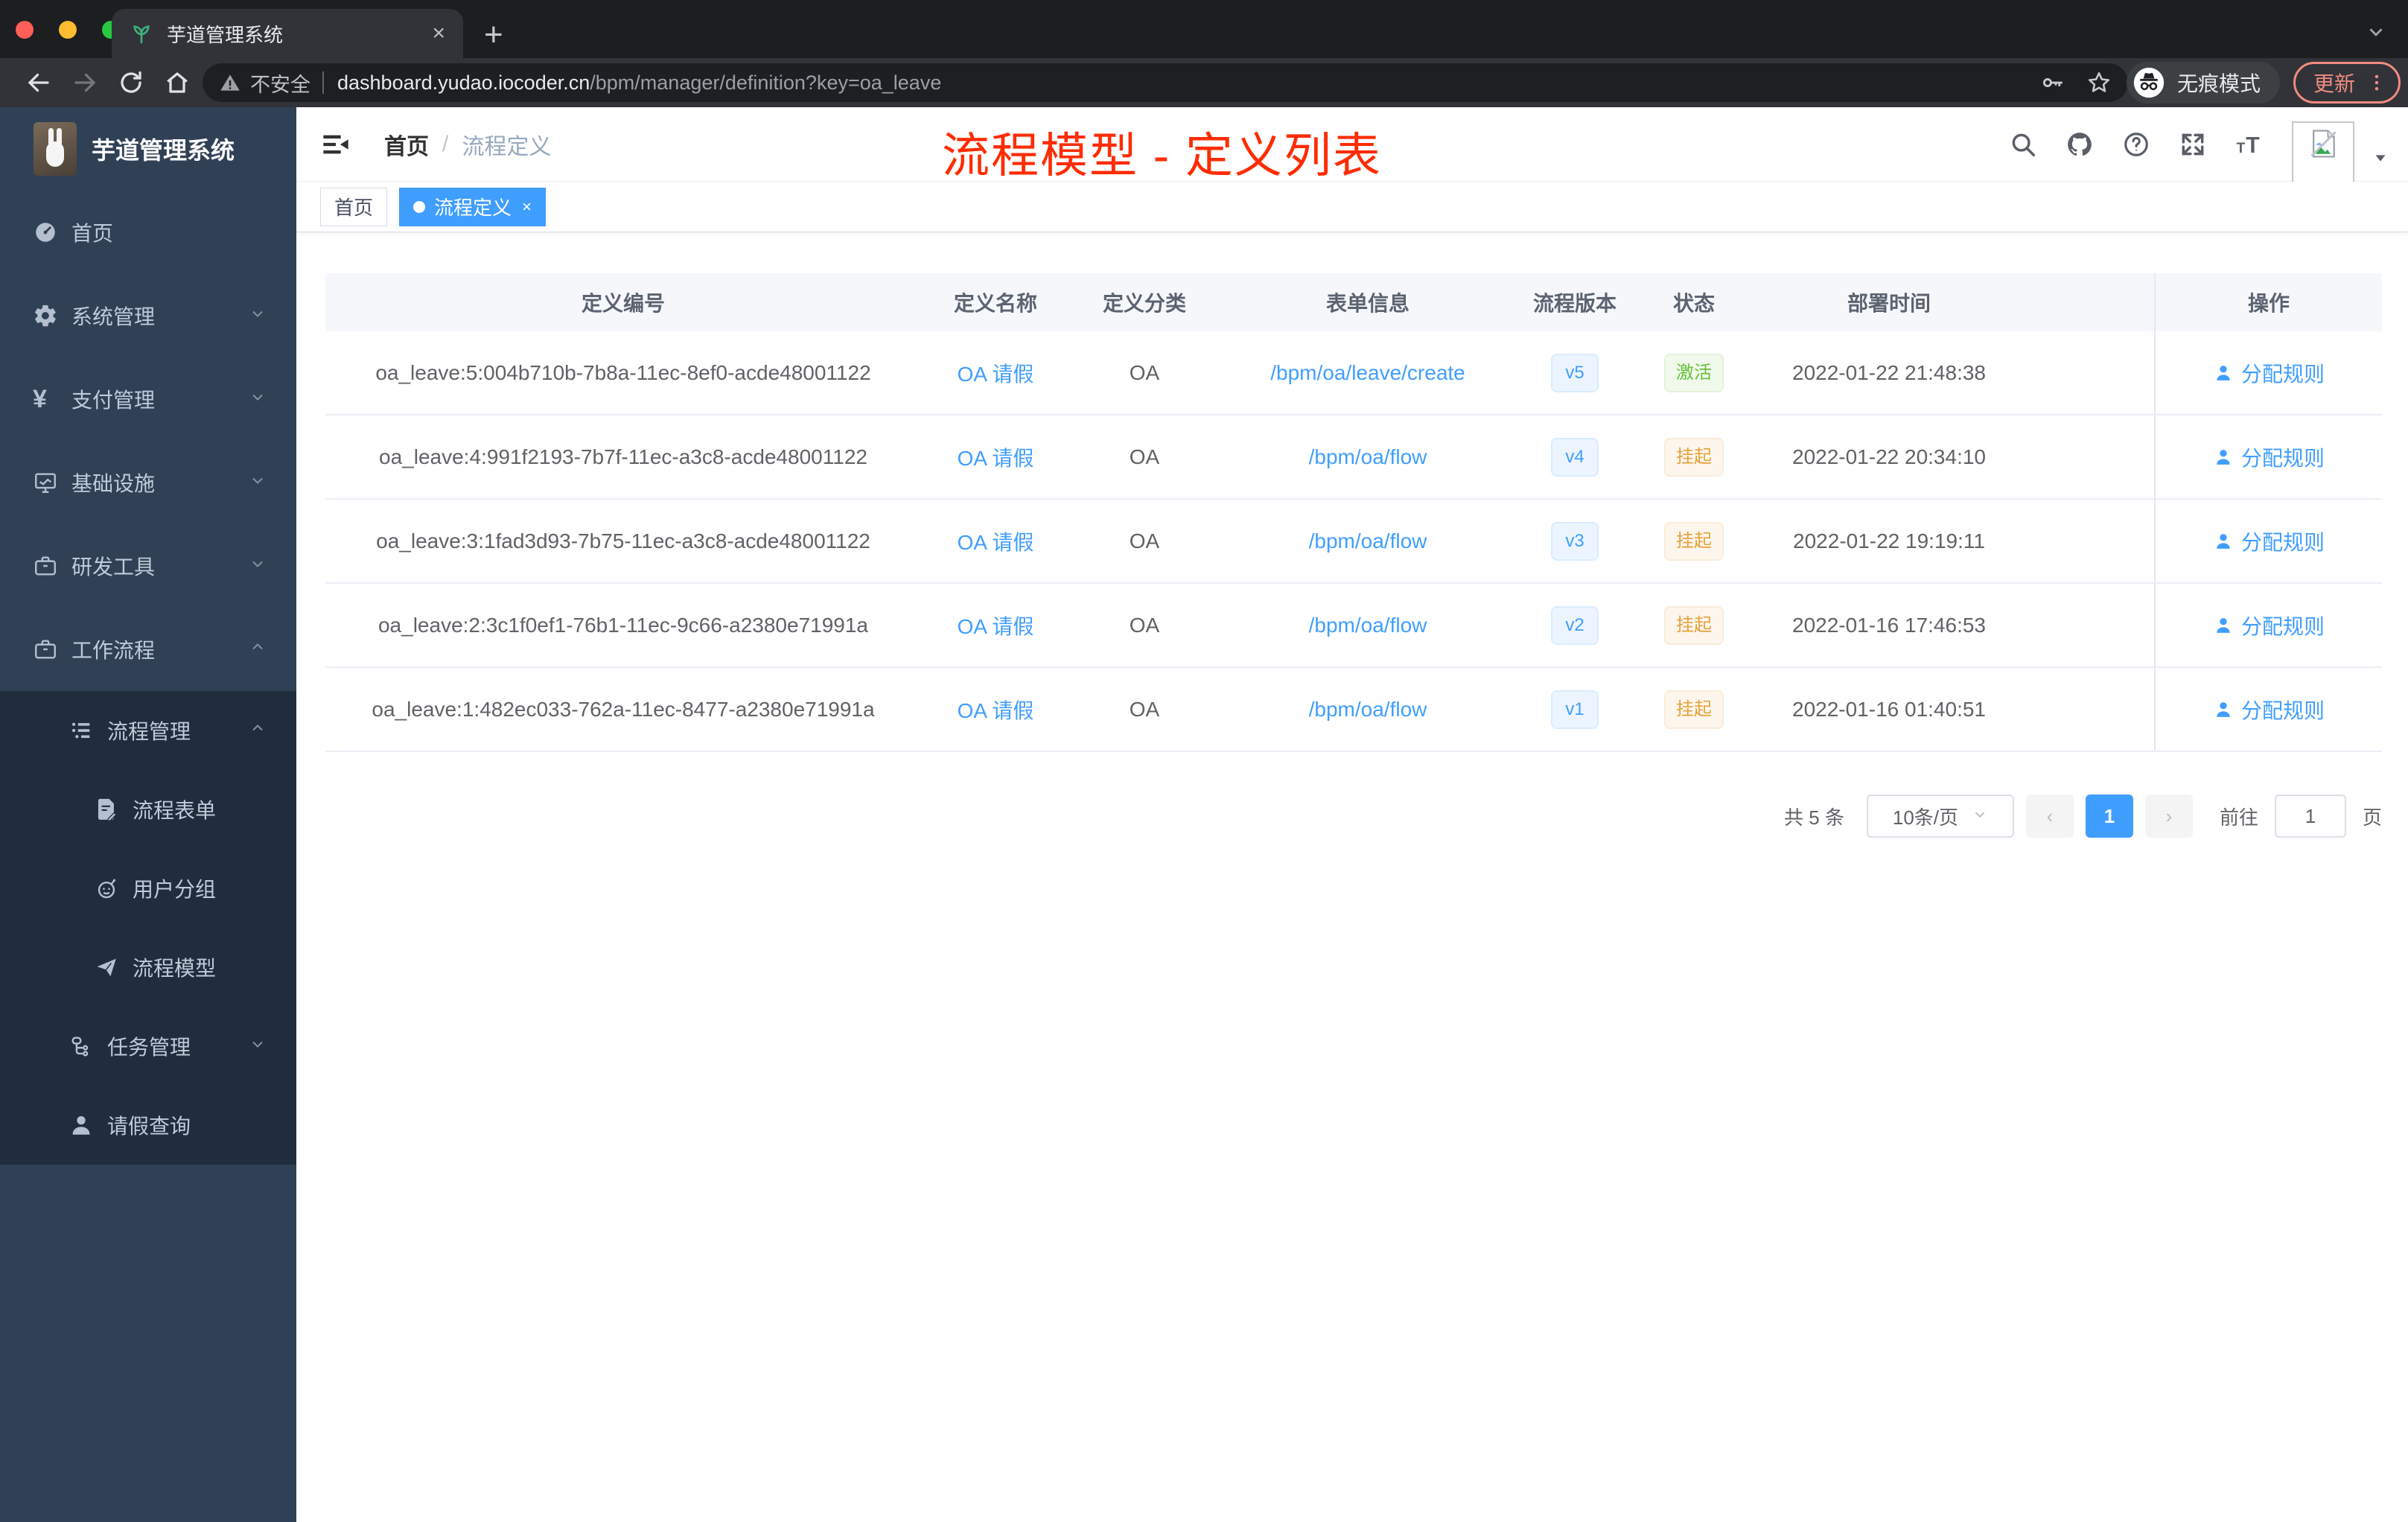 Image resolution: width=2408 pixels, height=1522 pixels. Describe the element at coordinates (225, 34) in the screenshot. I see `tab-title: 芋道管理系统` at that location.